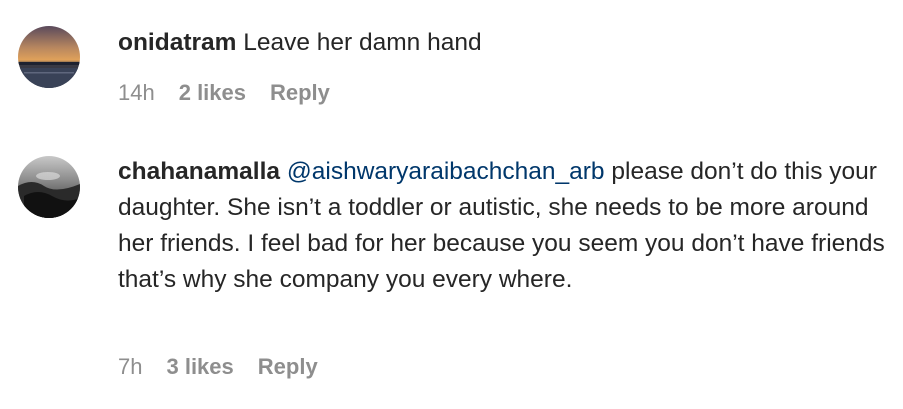  Describe the element at coordinates (130, 366) in the screenshot. I see `comment-time: 7h` at that location.